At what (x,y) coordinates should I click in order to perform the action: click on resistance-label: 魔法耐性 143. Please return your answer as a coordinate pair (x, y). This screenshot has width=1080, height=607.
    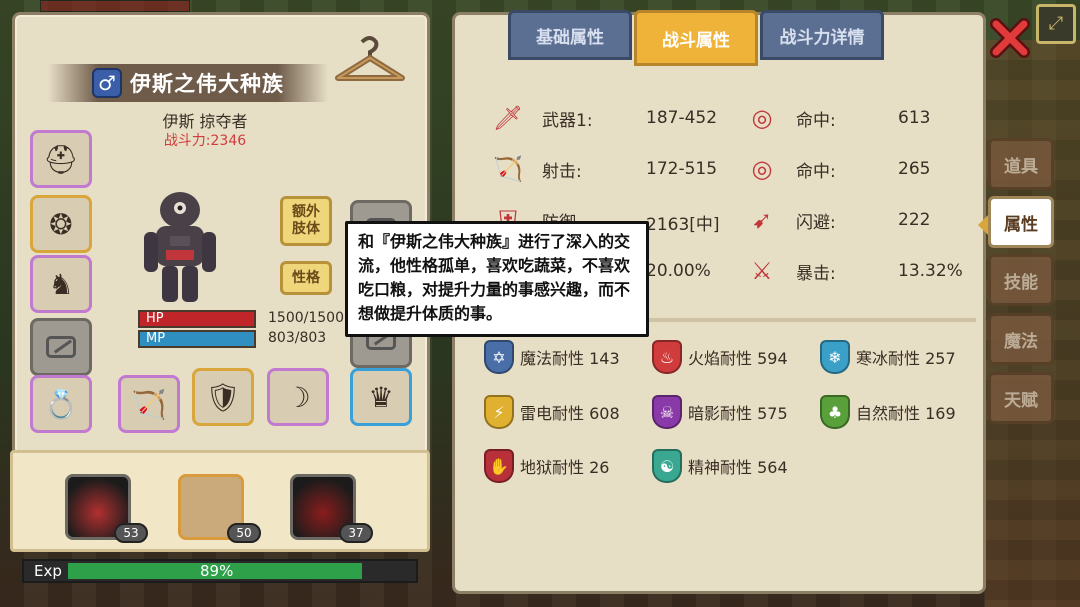
    Looking at the image, I should click on (570, 358).